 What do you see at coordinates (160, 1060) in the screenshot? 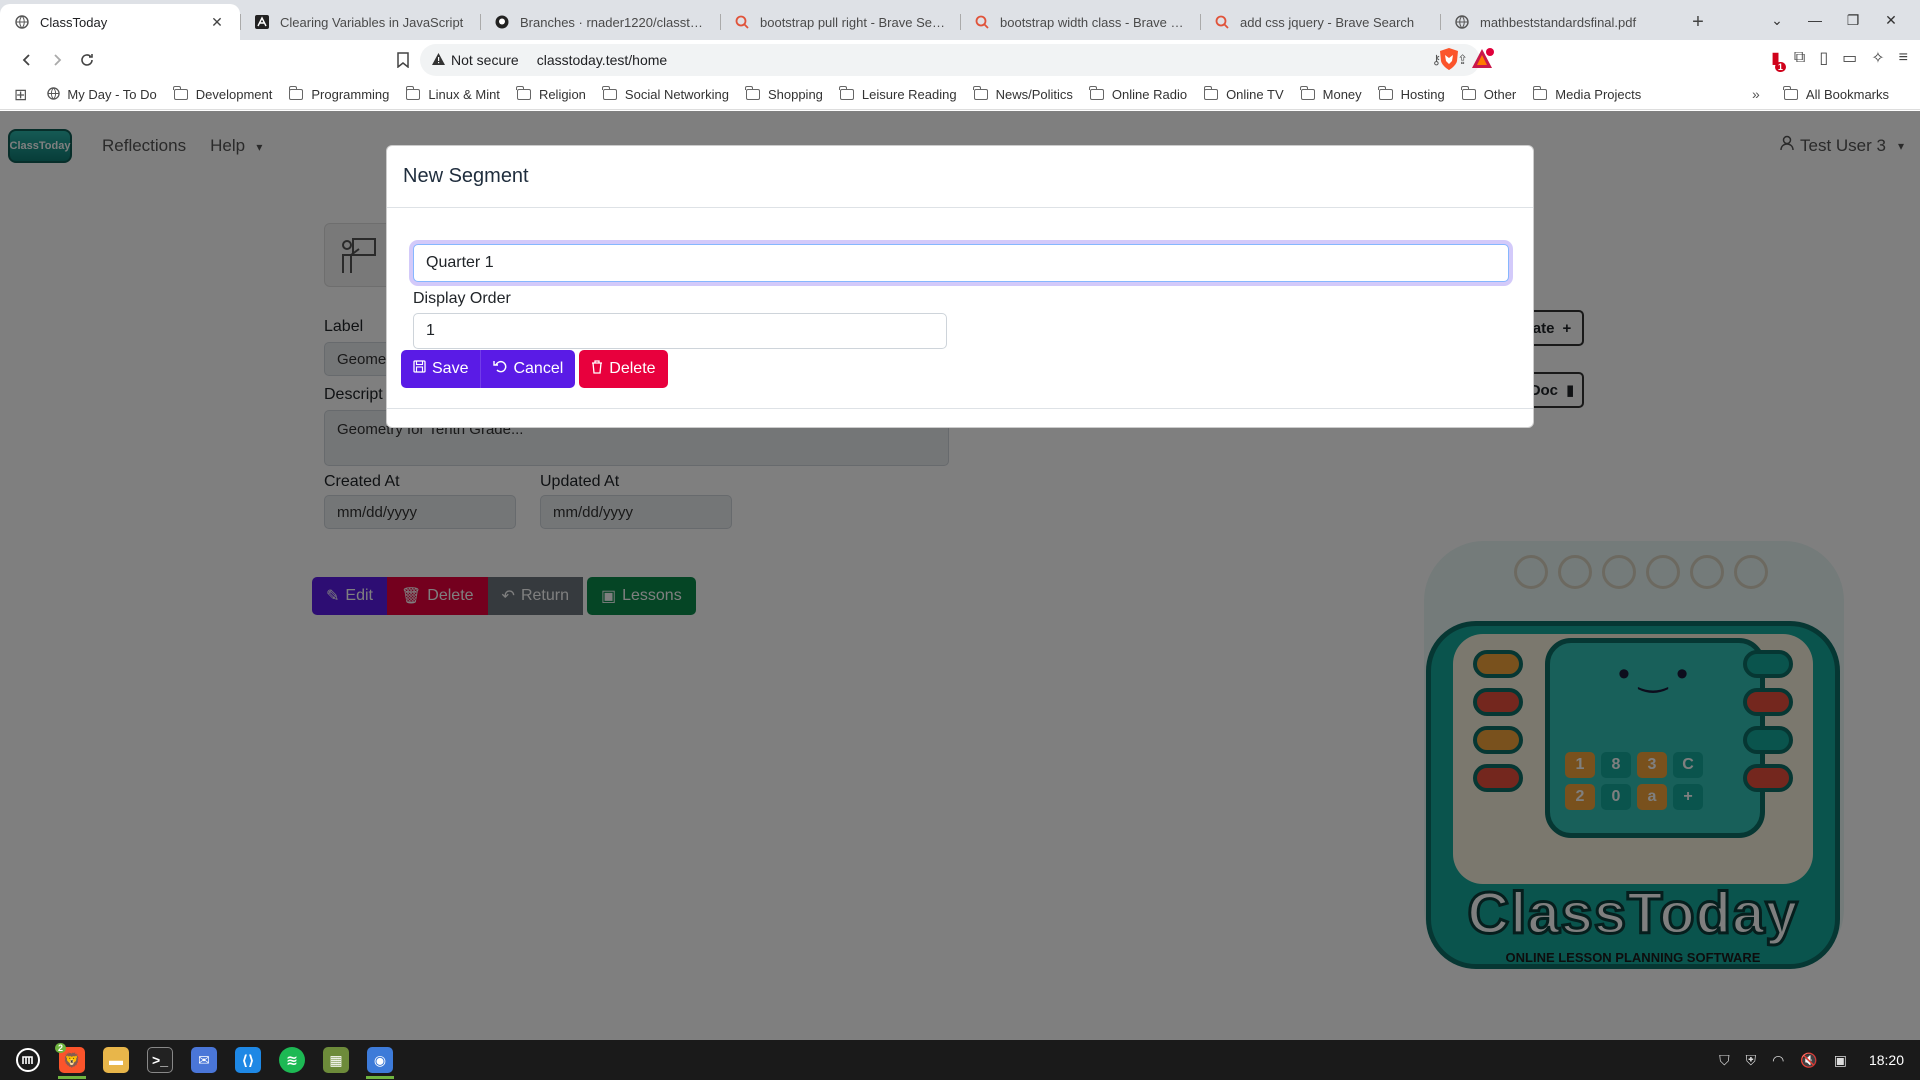
I see `terminal-icon: >_` at bounding box center [160, 1060].